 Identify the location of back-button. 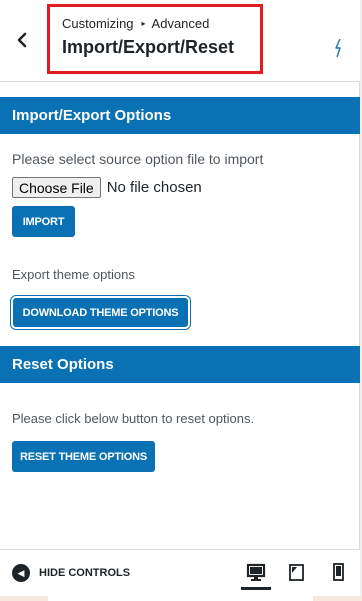
(22, 40).